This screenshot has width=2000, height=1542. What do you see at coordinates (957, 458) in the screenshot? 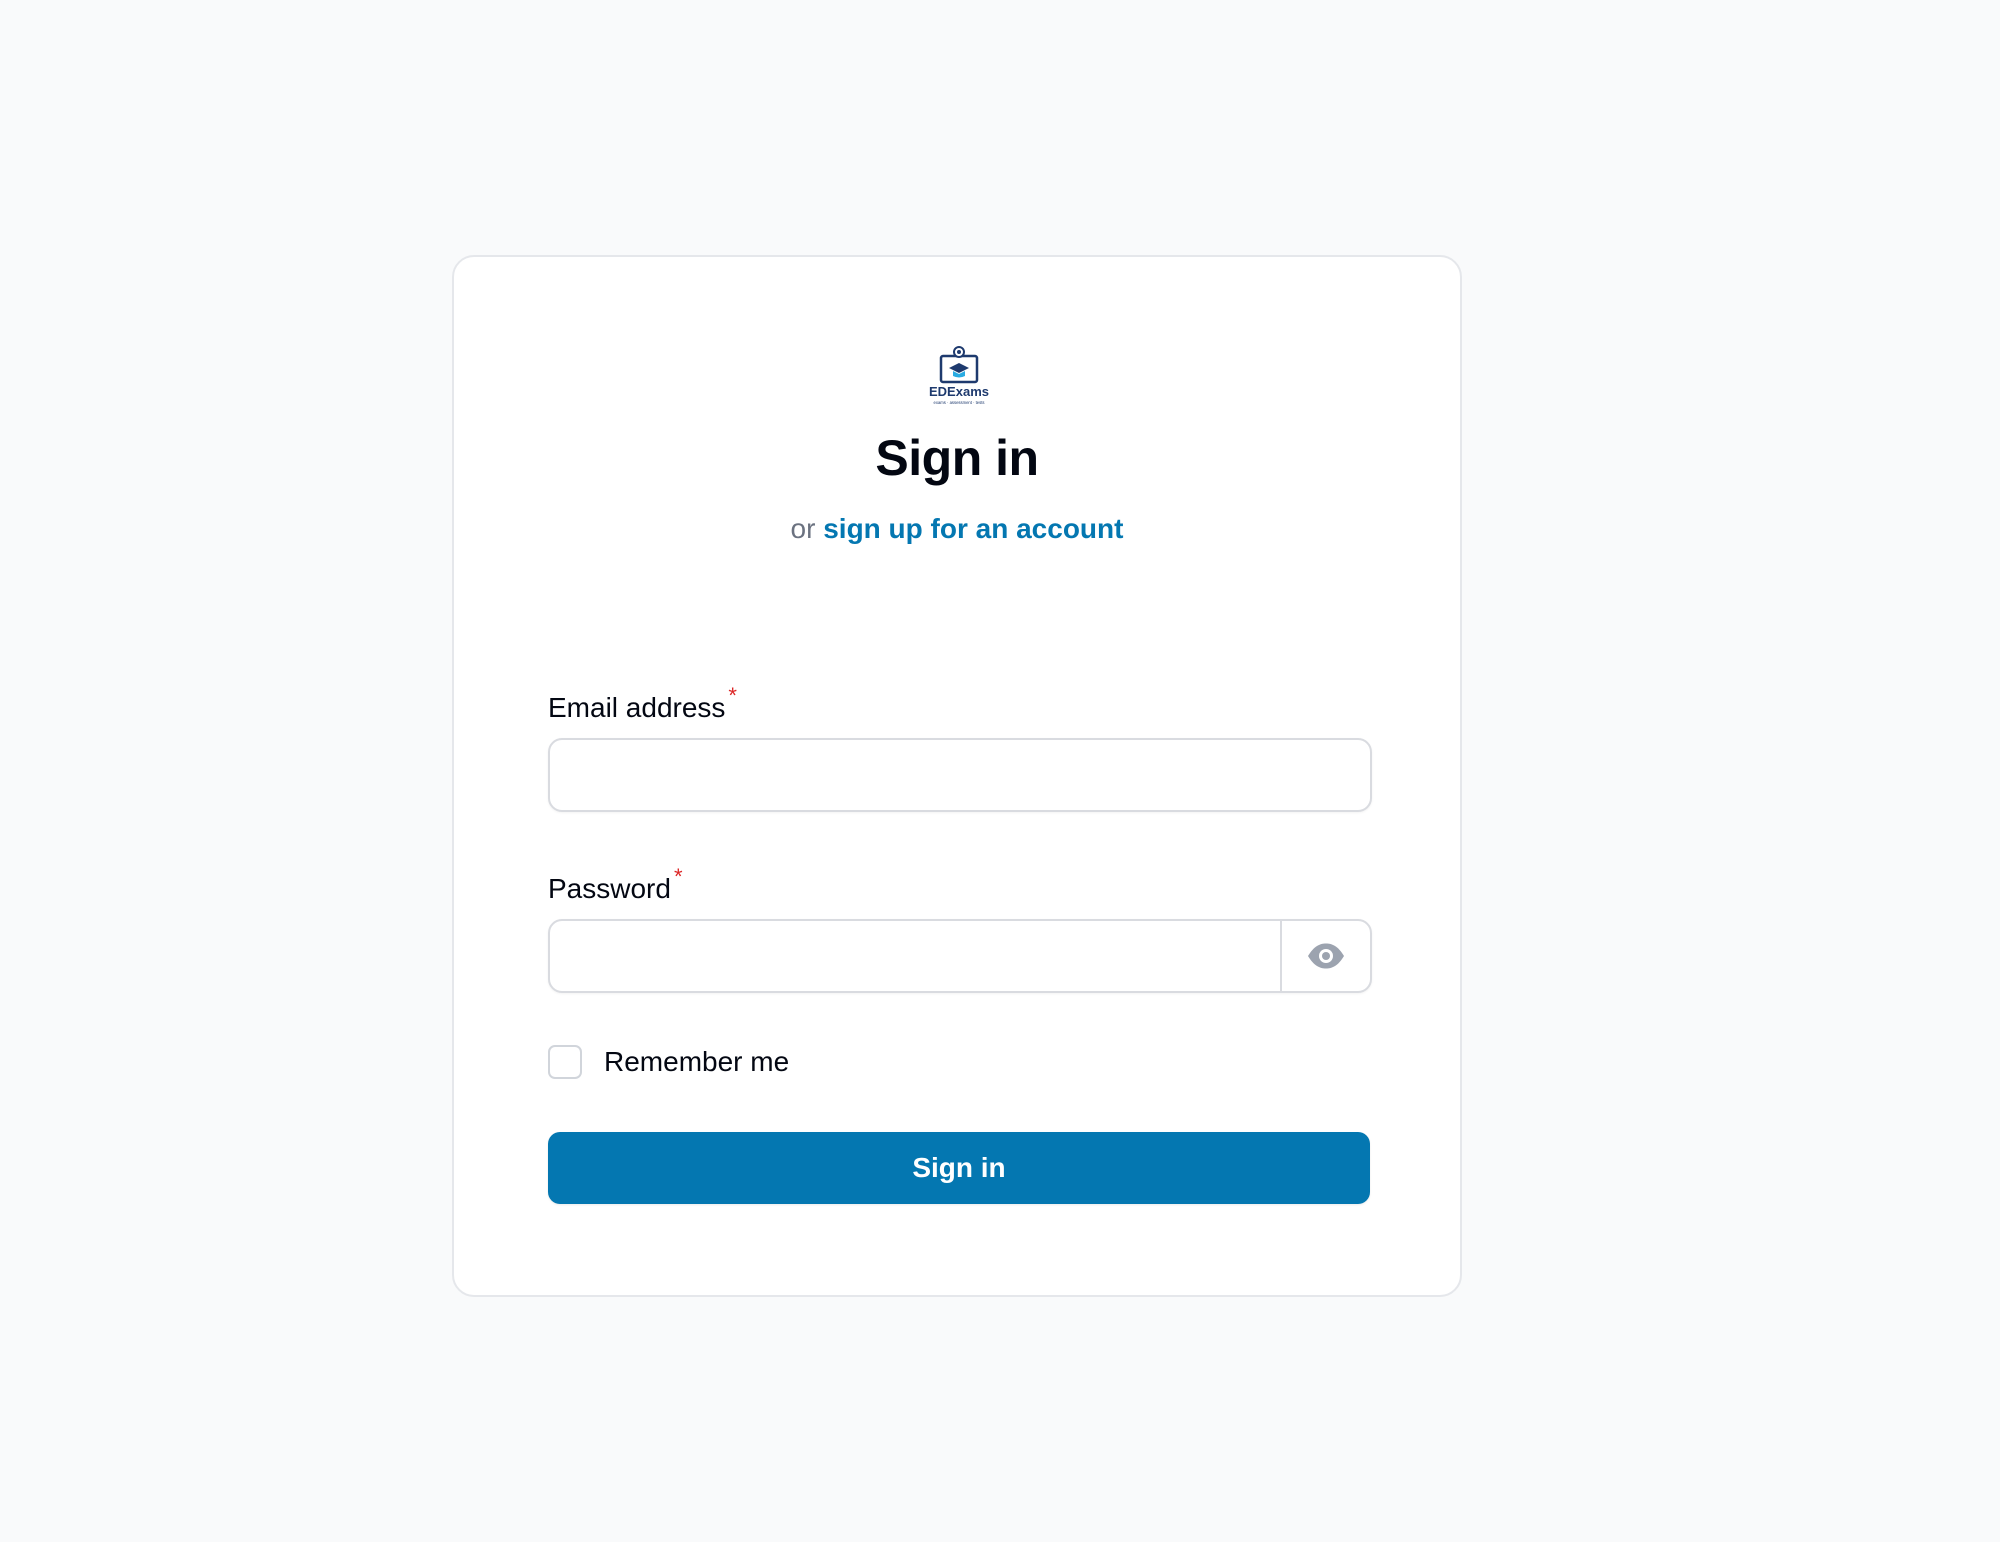
I see `page-title: Sign in` at bounding box center [957, 458].